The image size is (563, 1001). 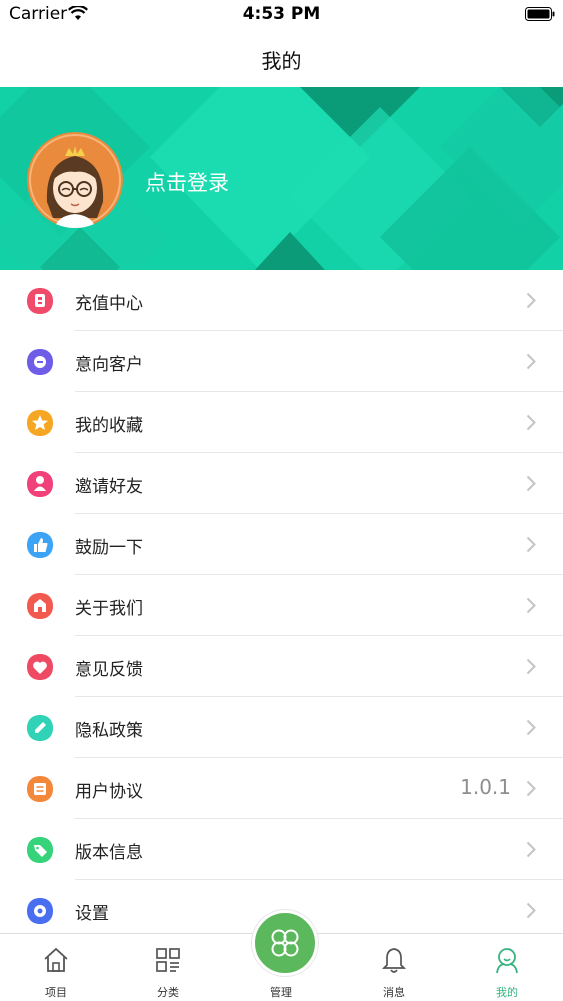 I want to click on menu-item-label: 关于我们, so click(x=109, y=609).